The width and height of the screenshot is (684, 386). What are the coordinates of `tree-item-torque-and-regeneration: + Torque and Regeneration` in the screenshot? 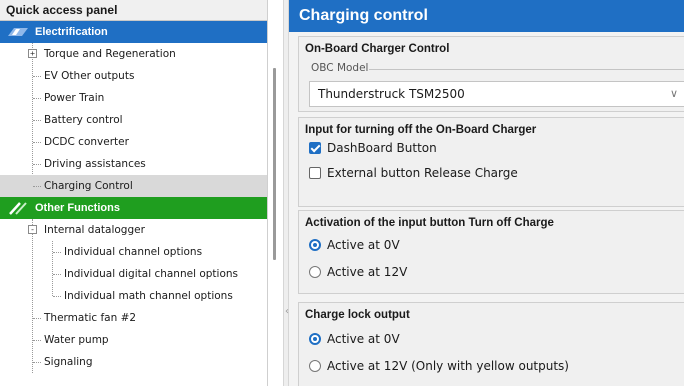 It's located at (133, 54).